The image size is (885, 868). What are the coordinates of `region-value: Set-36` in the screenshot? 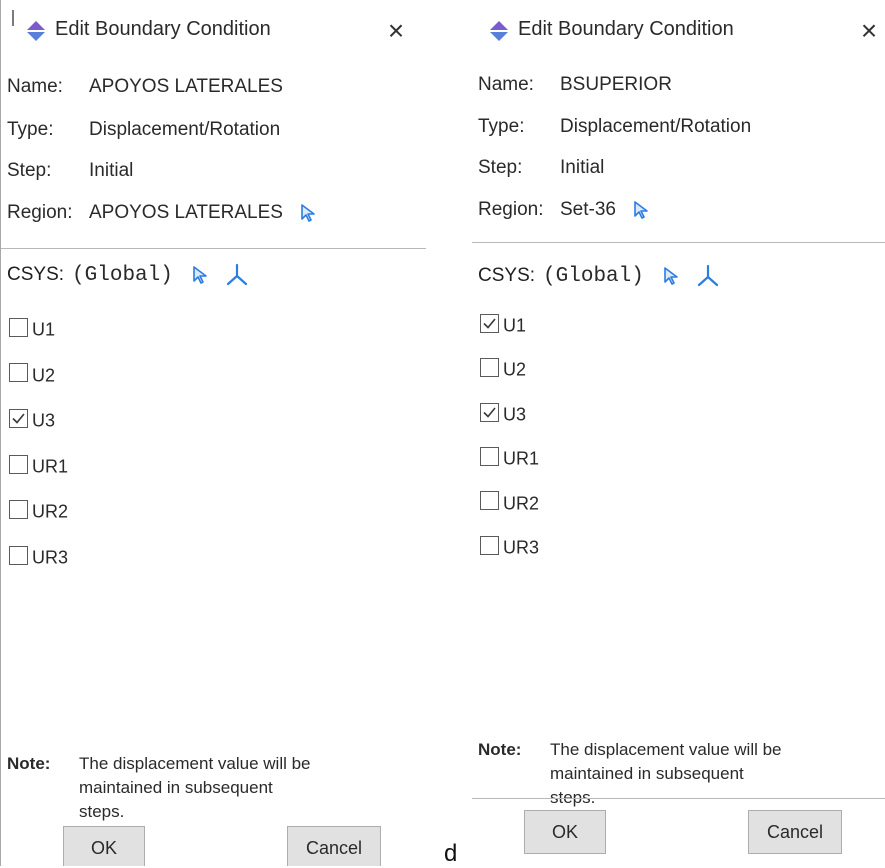 It's located at (588, 210).